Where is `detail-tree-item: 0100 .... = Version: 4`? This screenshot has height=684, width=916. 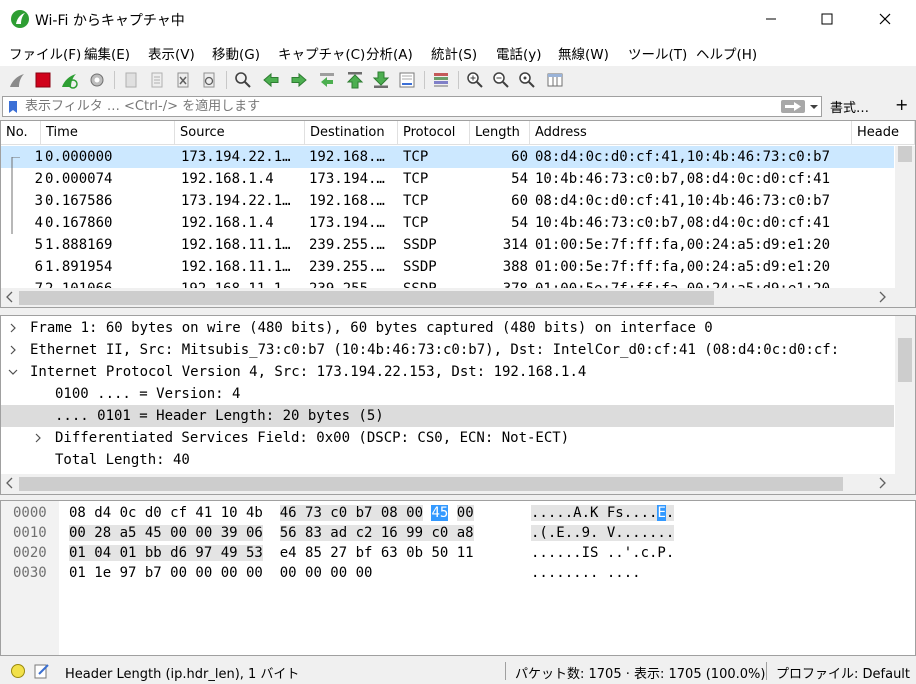 detail-tree-item: 0100 .... = Version: 4 is located at coordinates (447, 394).